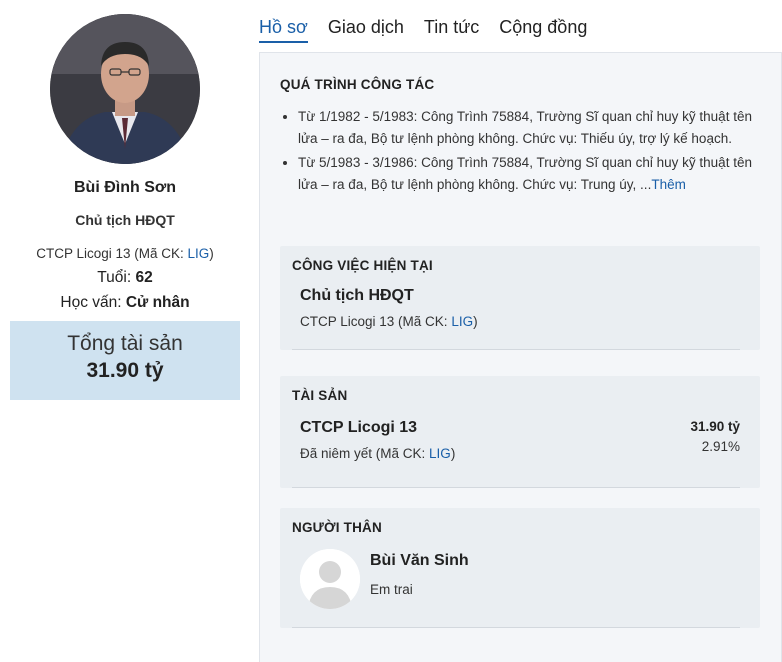  What do you see at coordinates (391, 589) in the screenshot?
I see `relative-relation: Em trai` at bounding box center [391, 589].